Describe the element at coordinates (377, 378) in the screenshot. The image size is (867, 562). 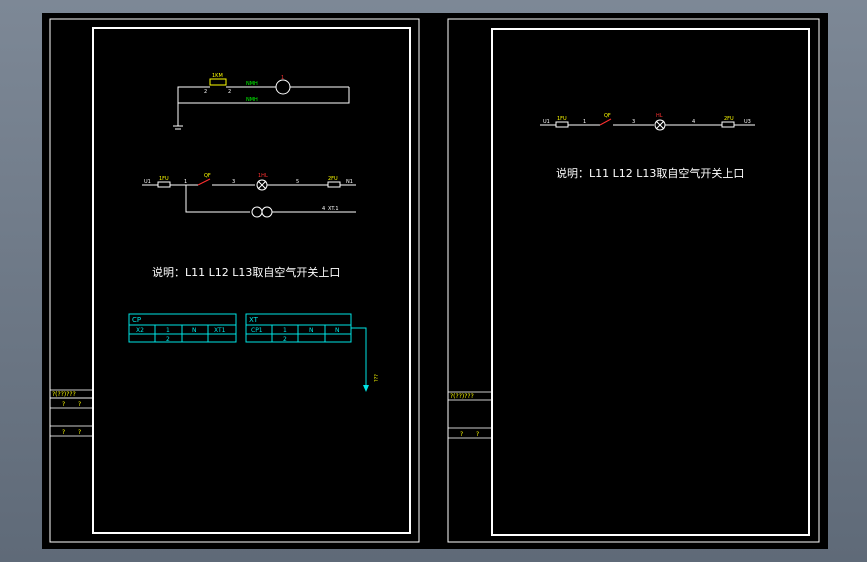
I see `arrow-label: ???` at that location.